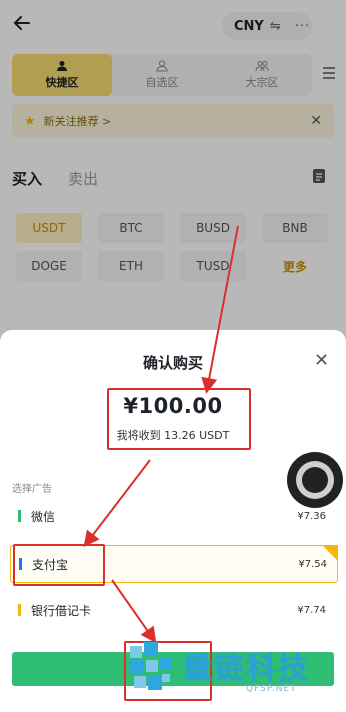  I want to click on payment-name: 银行借记卡, so click(61, 610).